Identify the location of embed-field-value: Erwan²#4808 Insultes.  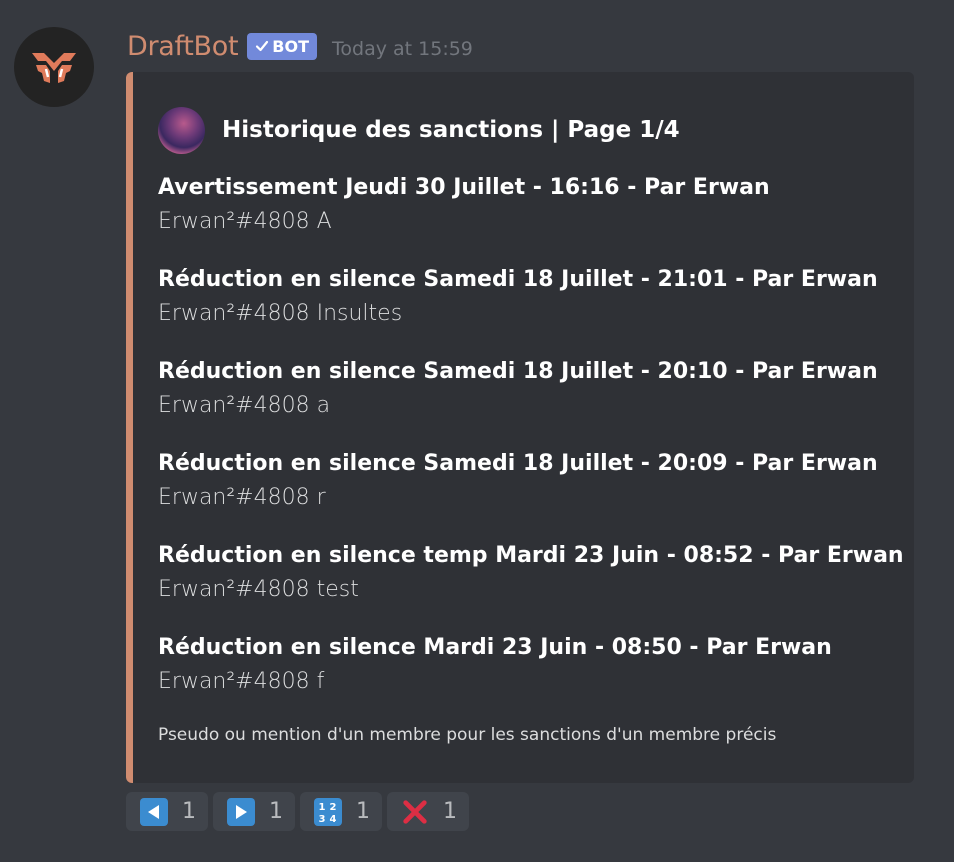
(280, 313).